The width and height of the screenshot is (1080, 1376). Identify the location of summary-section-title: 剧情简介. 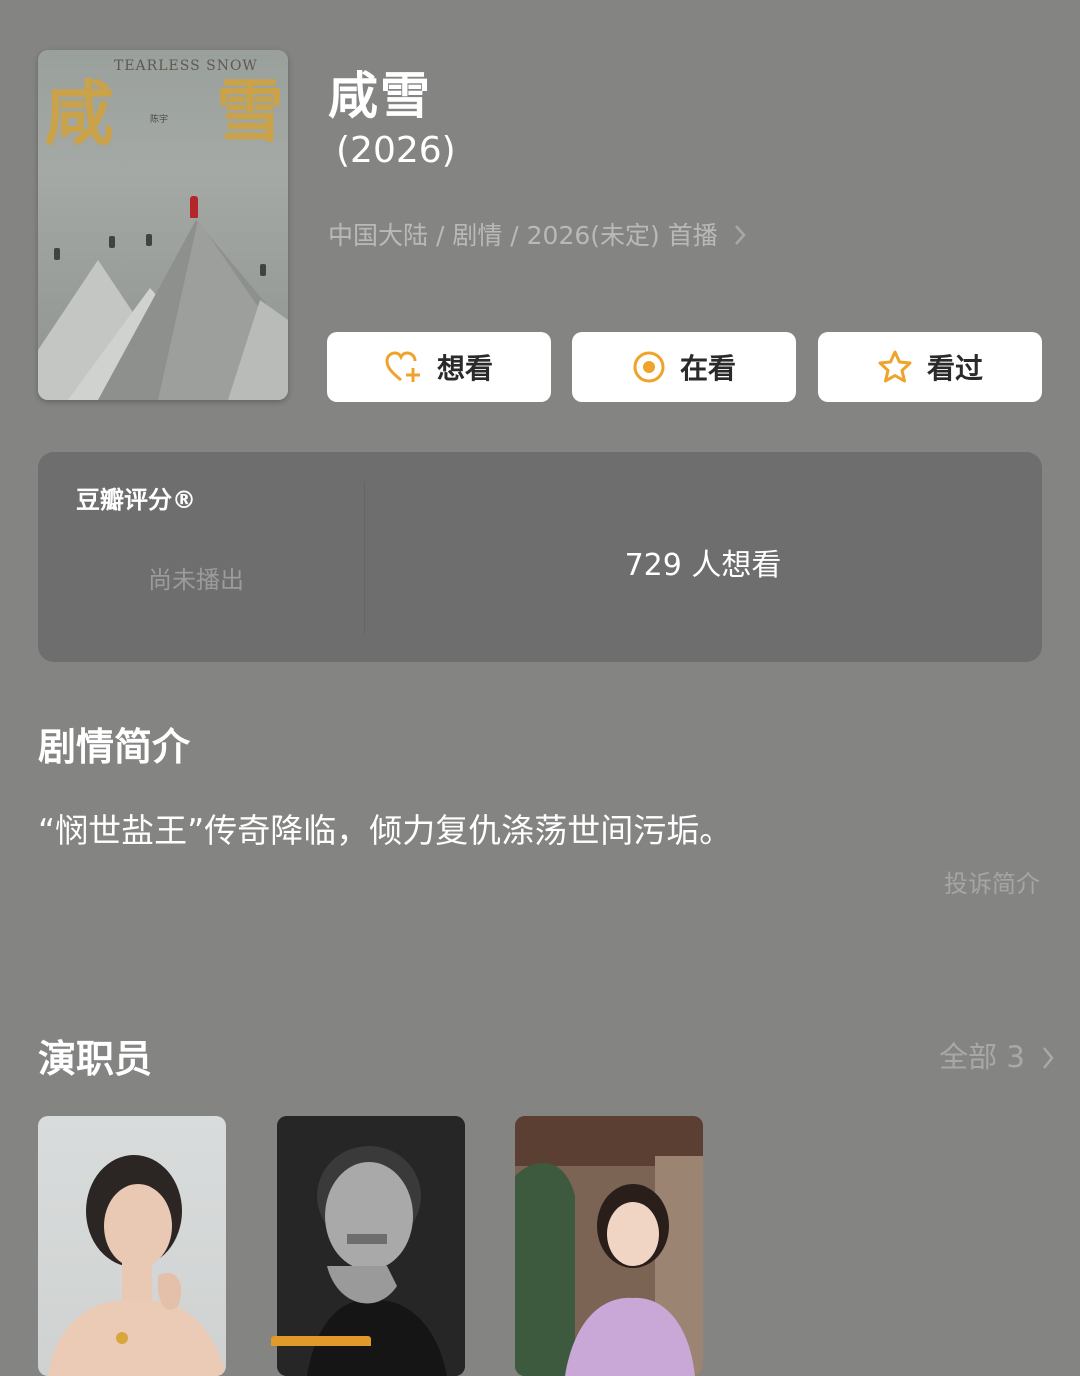
(114, 747).